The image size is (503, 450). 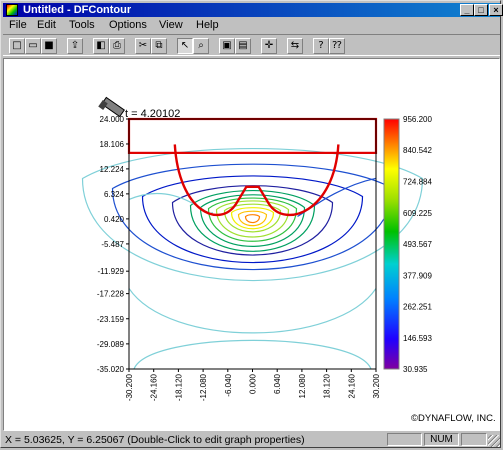 I want to click on y-tick-label: -35.020, so click(x=111, y=369).